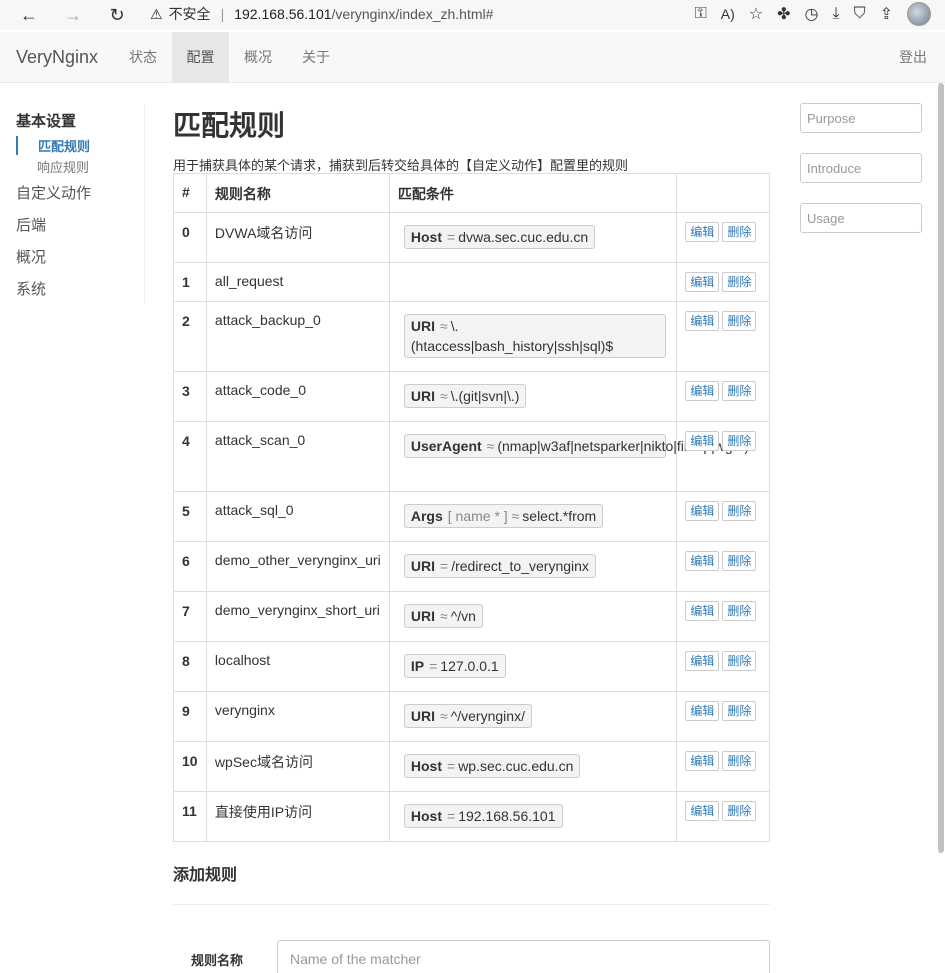 This screenshot has width=945, height=973. What do you see at coordinates (446, 446) in the screenshot?
I see `condition-key: UserAgent` at bounding box center [446, 446].